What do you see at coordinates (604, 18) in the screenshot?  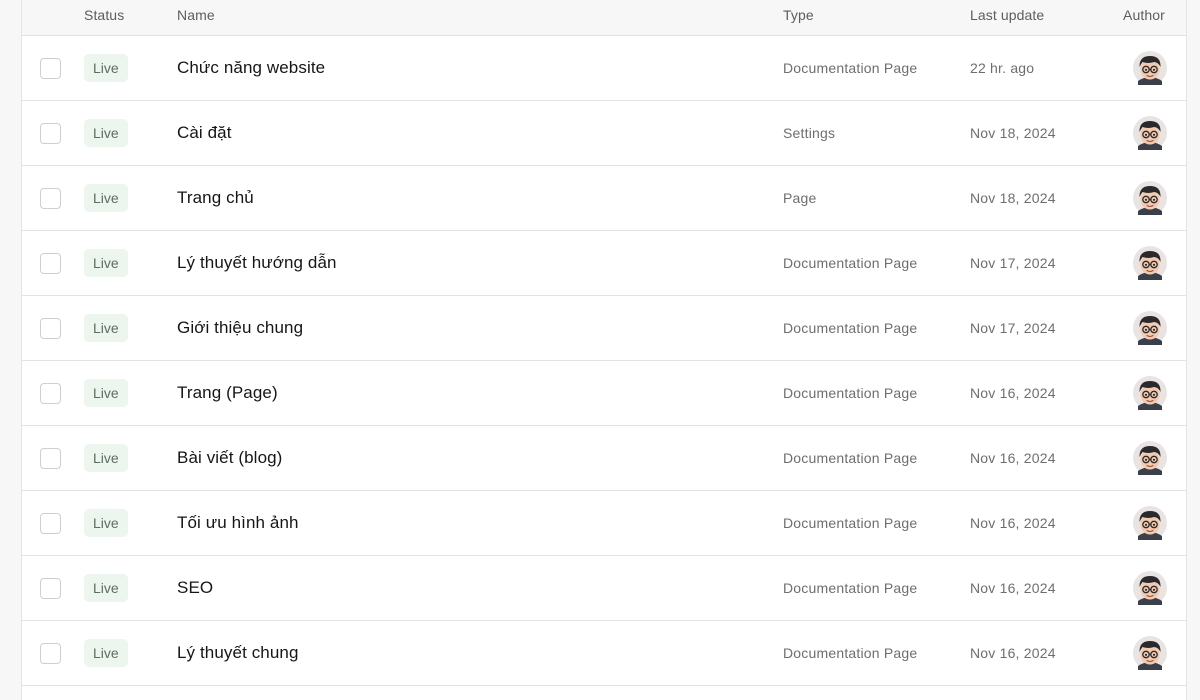 I see `table-header: Status Name Type Last update Author` at bounding box center [604, 18].